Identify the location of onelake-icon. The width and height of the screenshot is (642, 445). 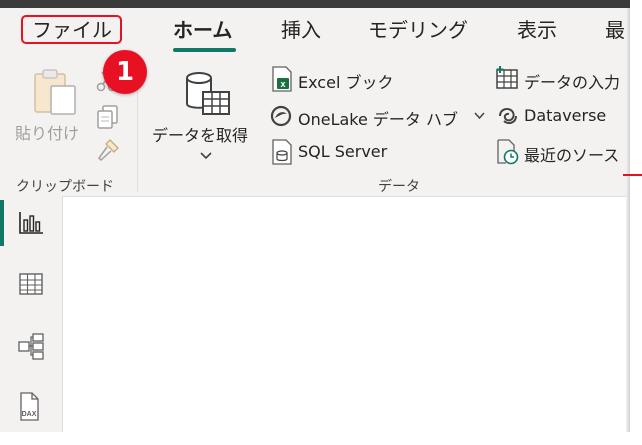
(281, 116).